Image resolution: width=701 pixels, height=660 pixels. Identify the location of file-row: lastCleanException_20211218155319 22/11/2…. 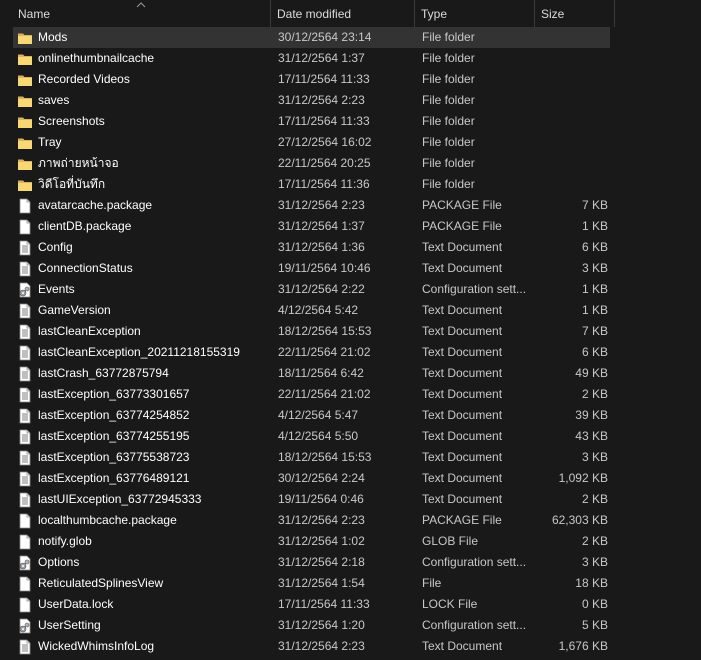
(350, 352).